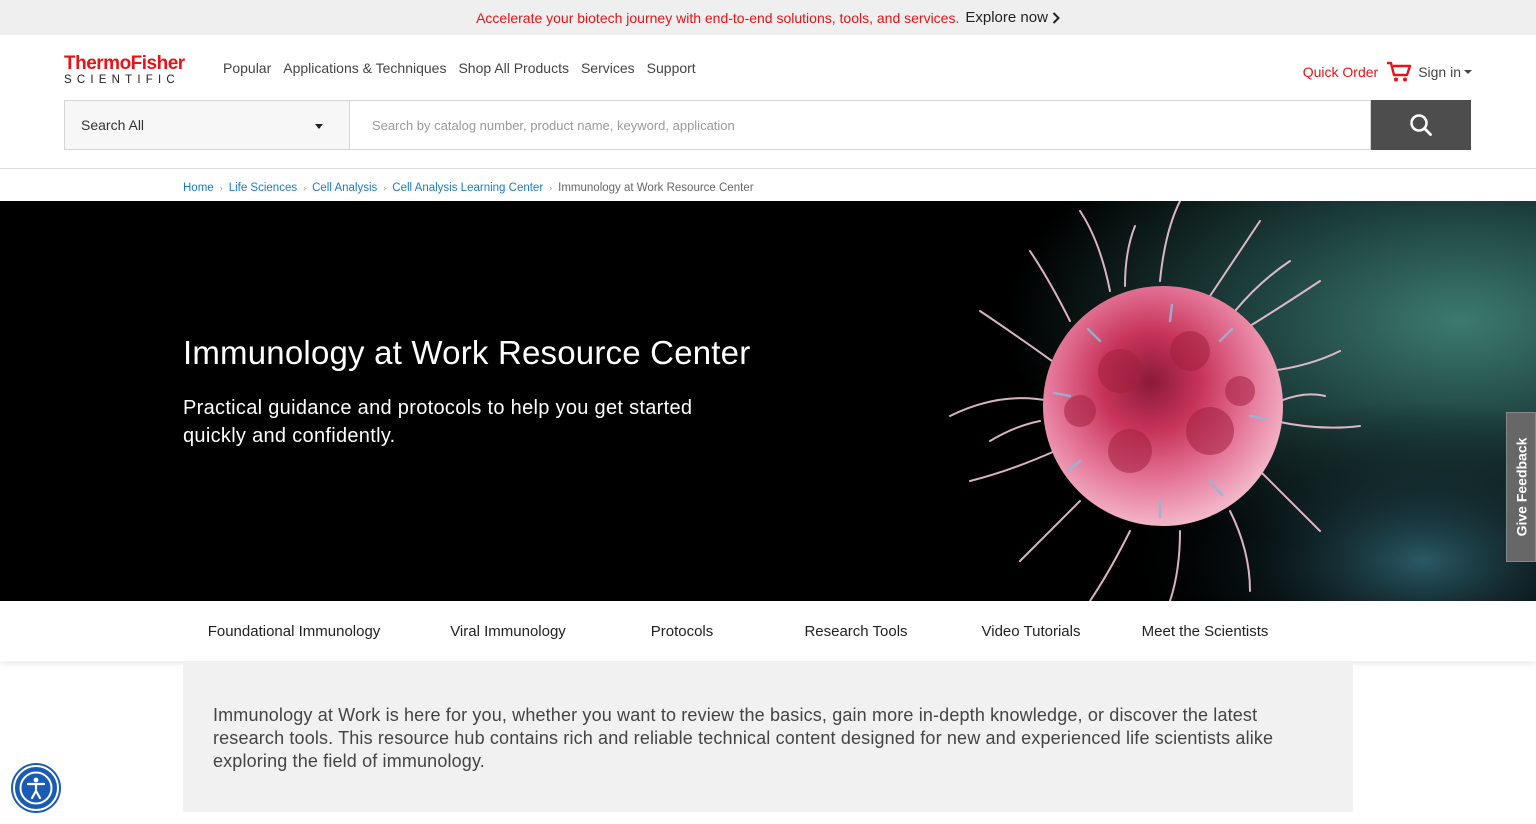 The image size is (1536, 824). Describe the element at coordinates (1006, 17) in the screenshot. I see `explore-now-label: Explore now` at that location.